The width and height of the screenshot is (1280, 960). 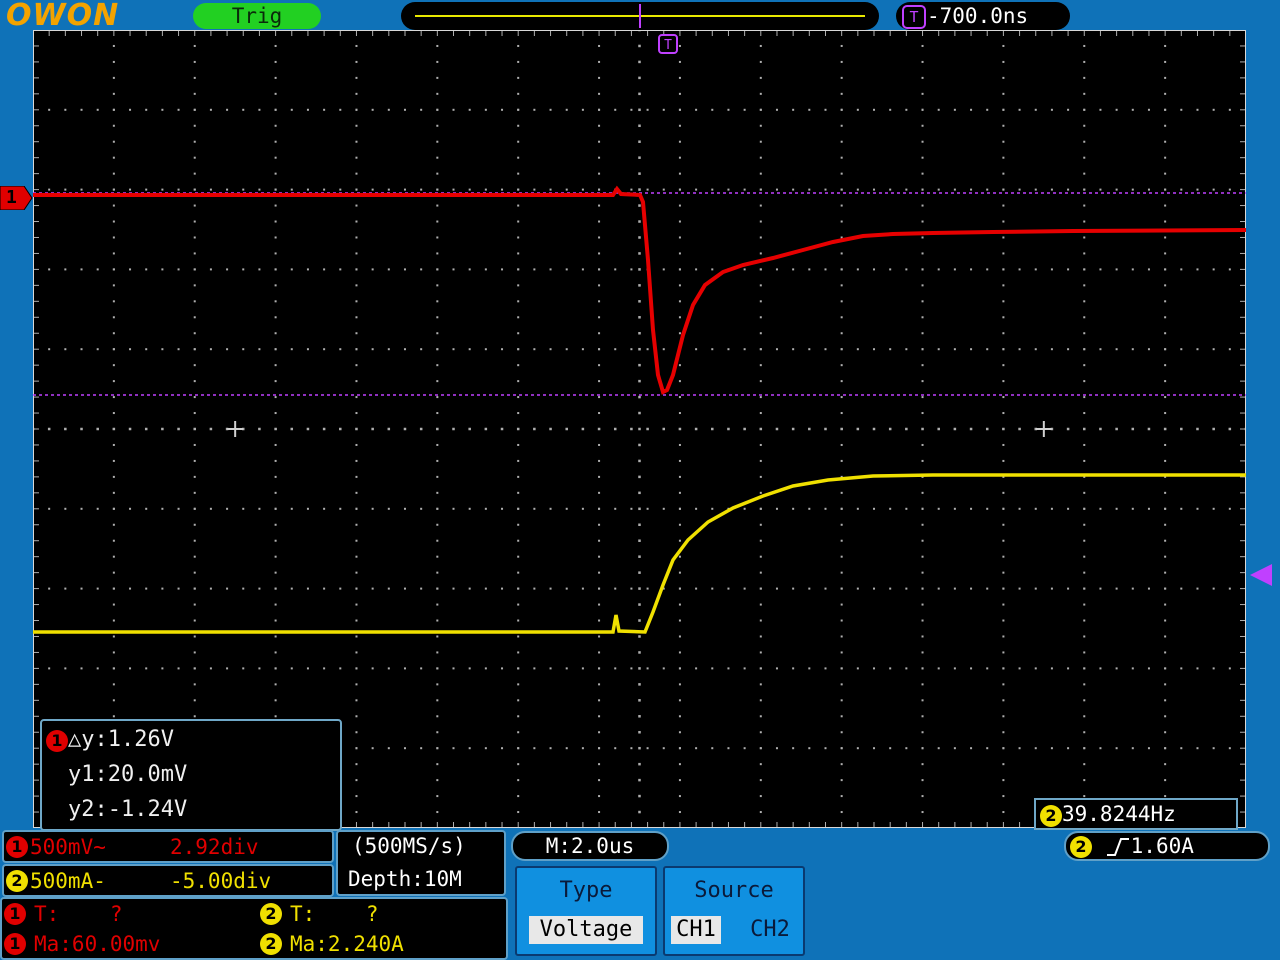 What do you see at coordinates (15, 914) in the screenshot?
I see `meas-ch1-period-badge: 1` at bounding box center [15, 914].